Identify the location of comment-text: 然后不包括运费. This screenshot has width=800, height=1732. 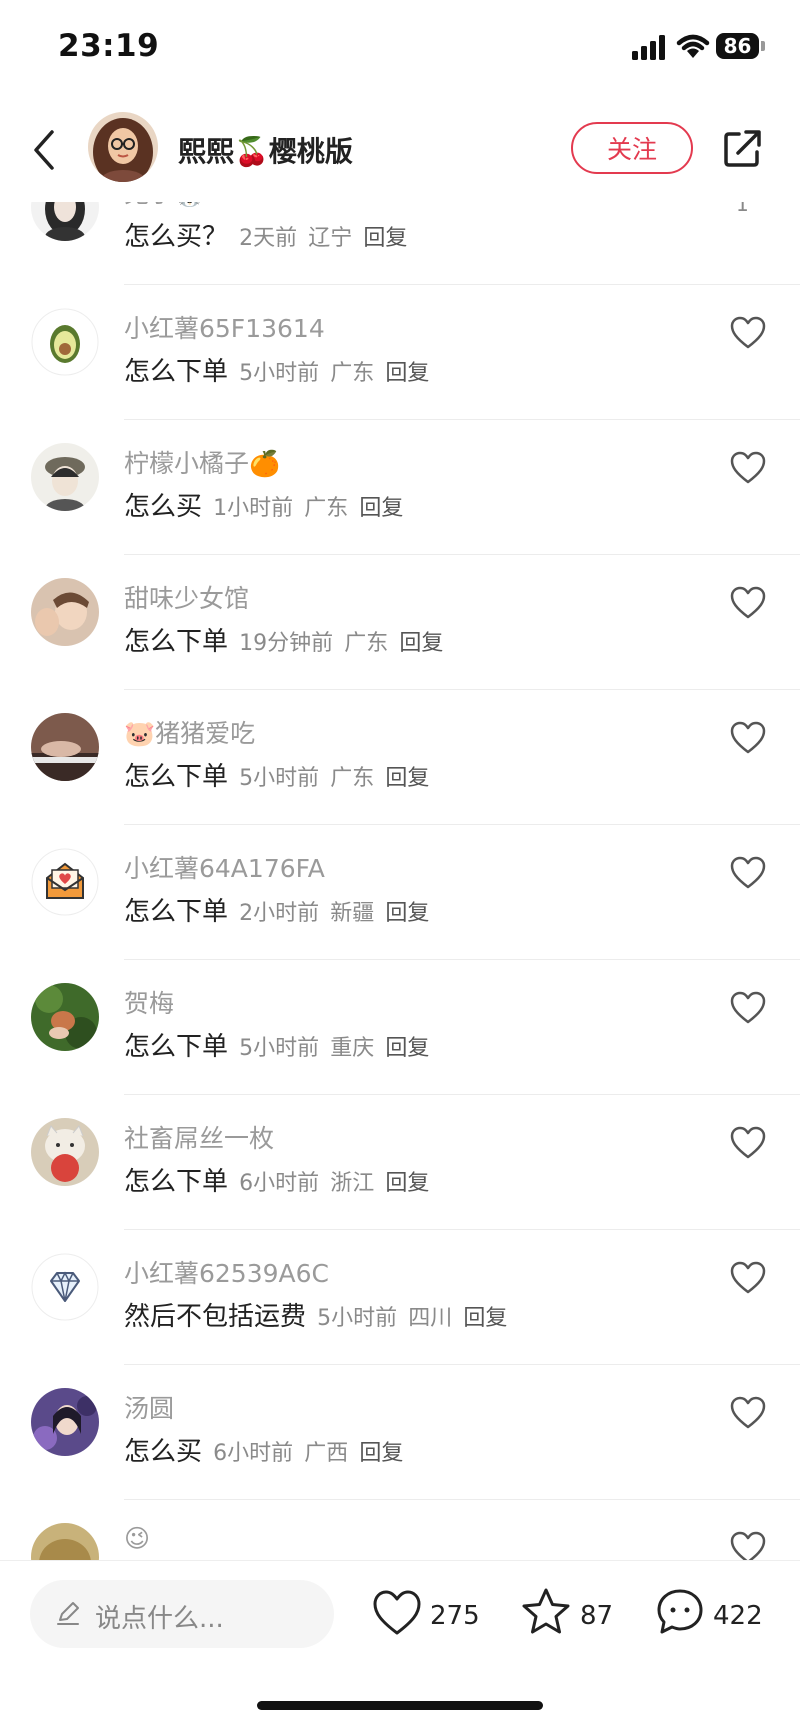
(215, 1317).